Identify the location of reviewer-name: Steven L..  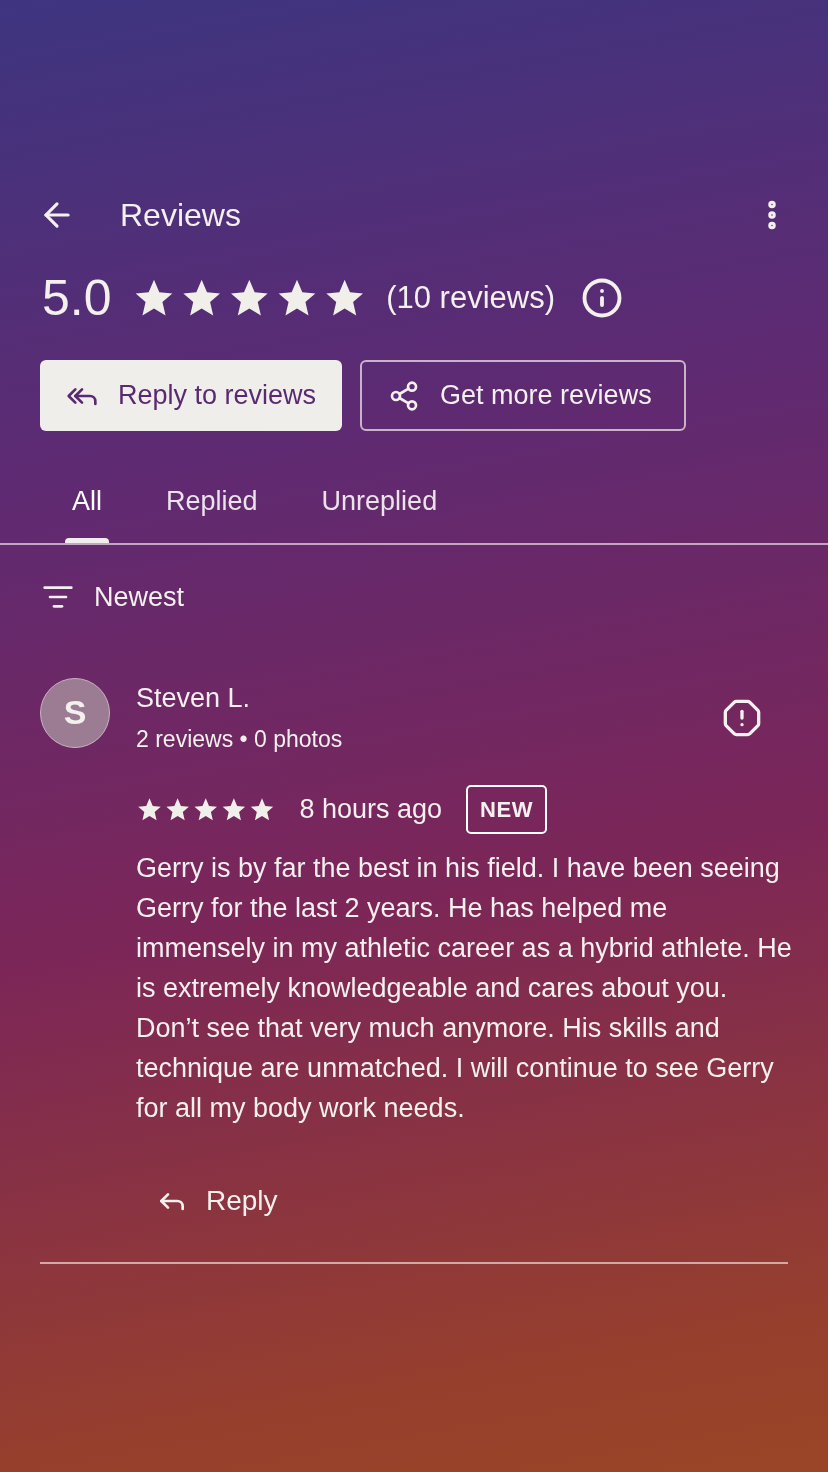
(194, 698).